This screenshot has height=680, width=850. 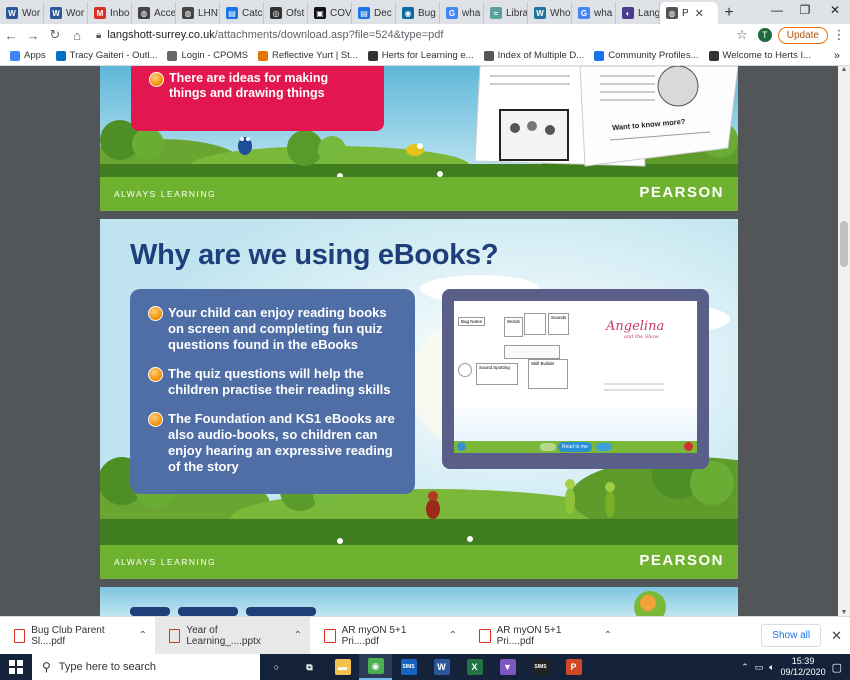 I want to click on forward-button: →, so click(x=33, y=35).